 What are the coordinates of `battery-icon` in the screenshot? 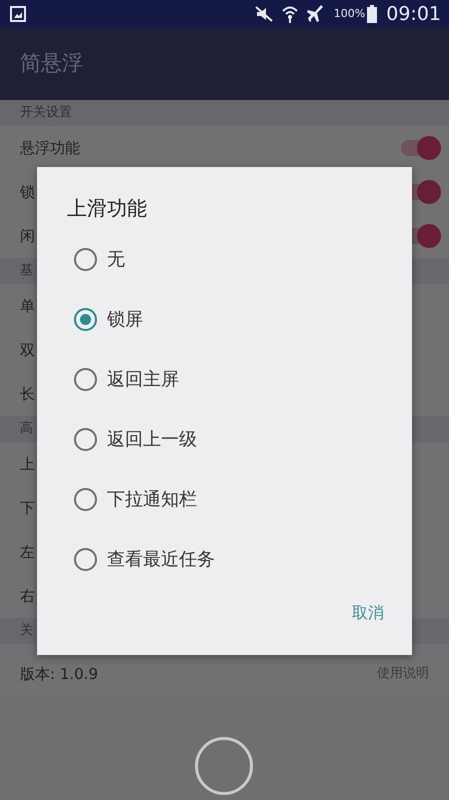 It's located at (372, 14).